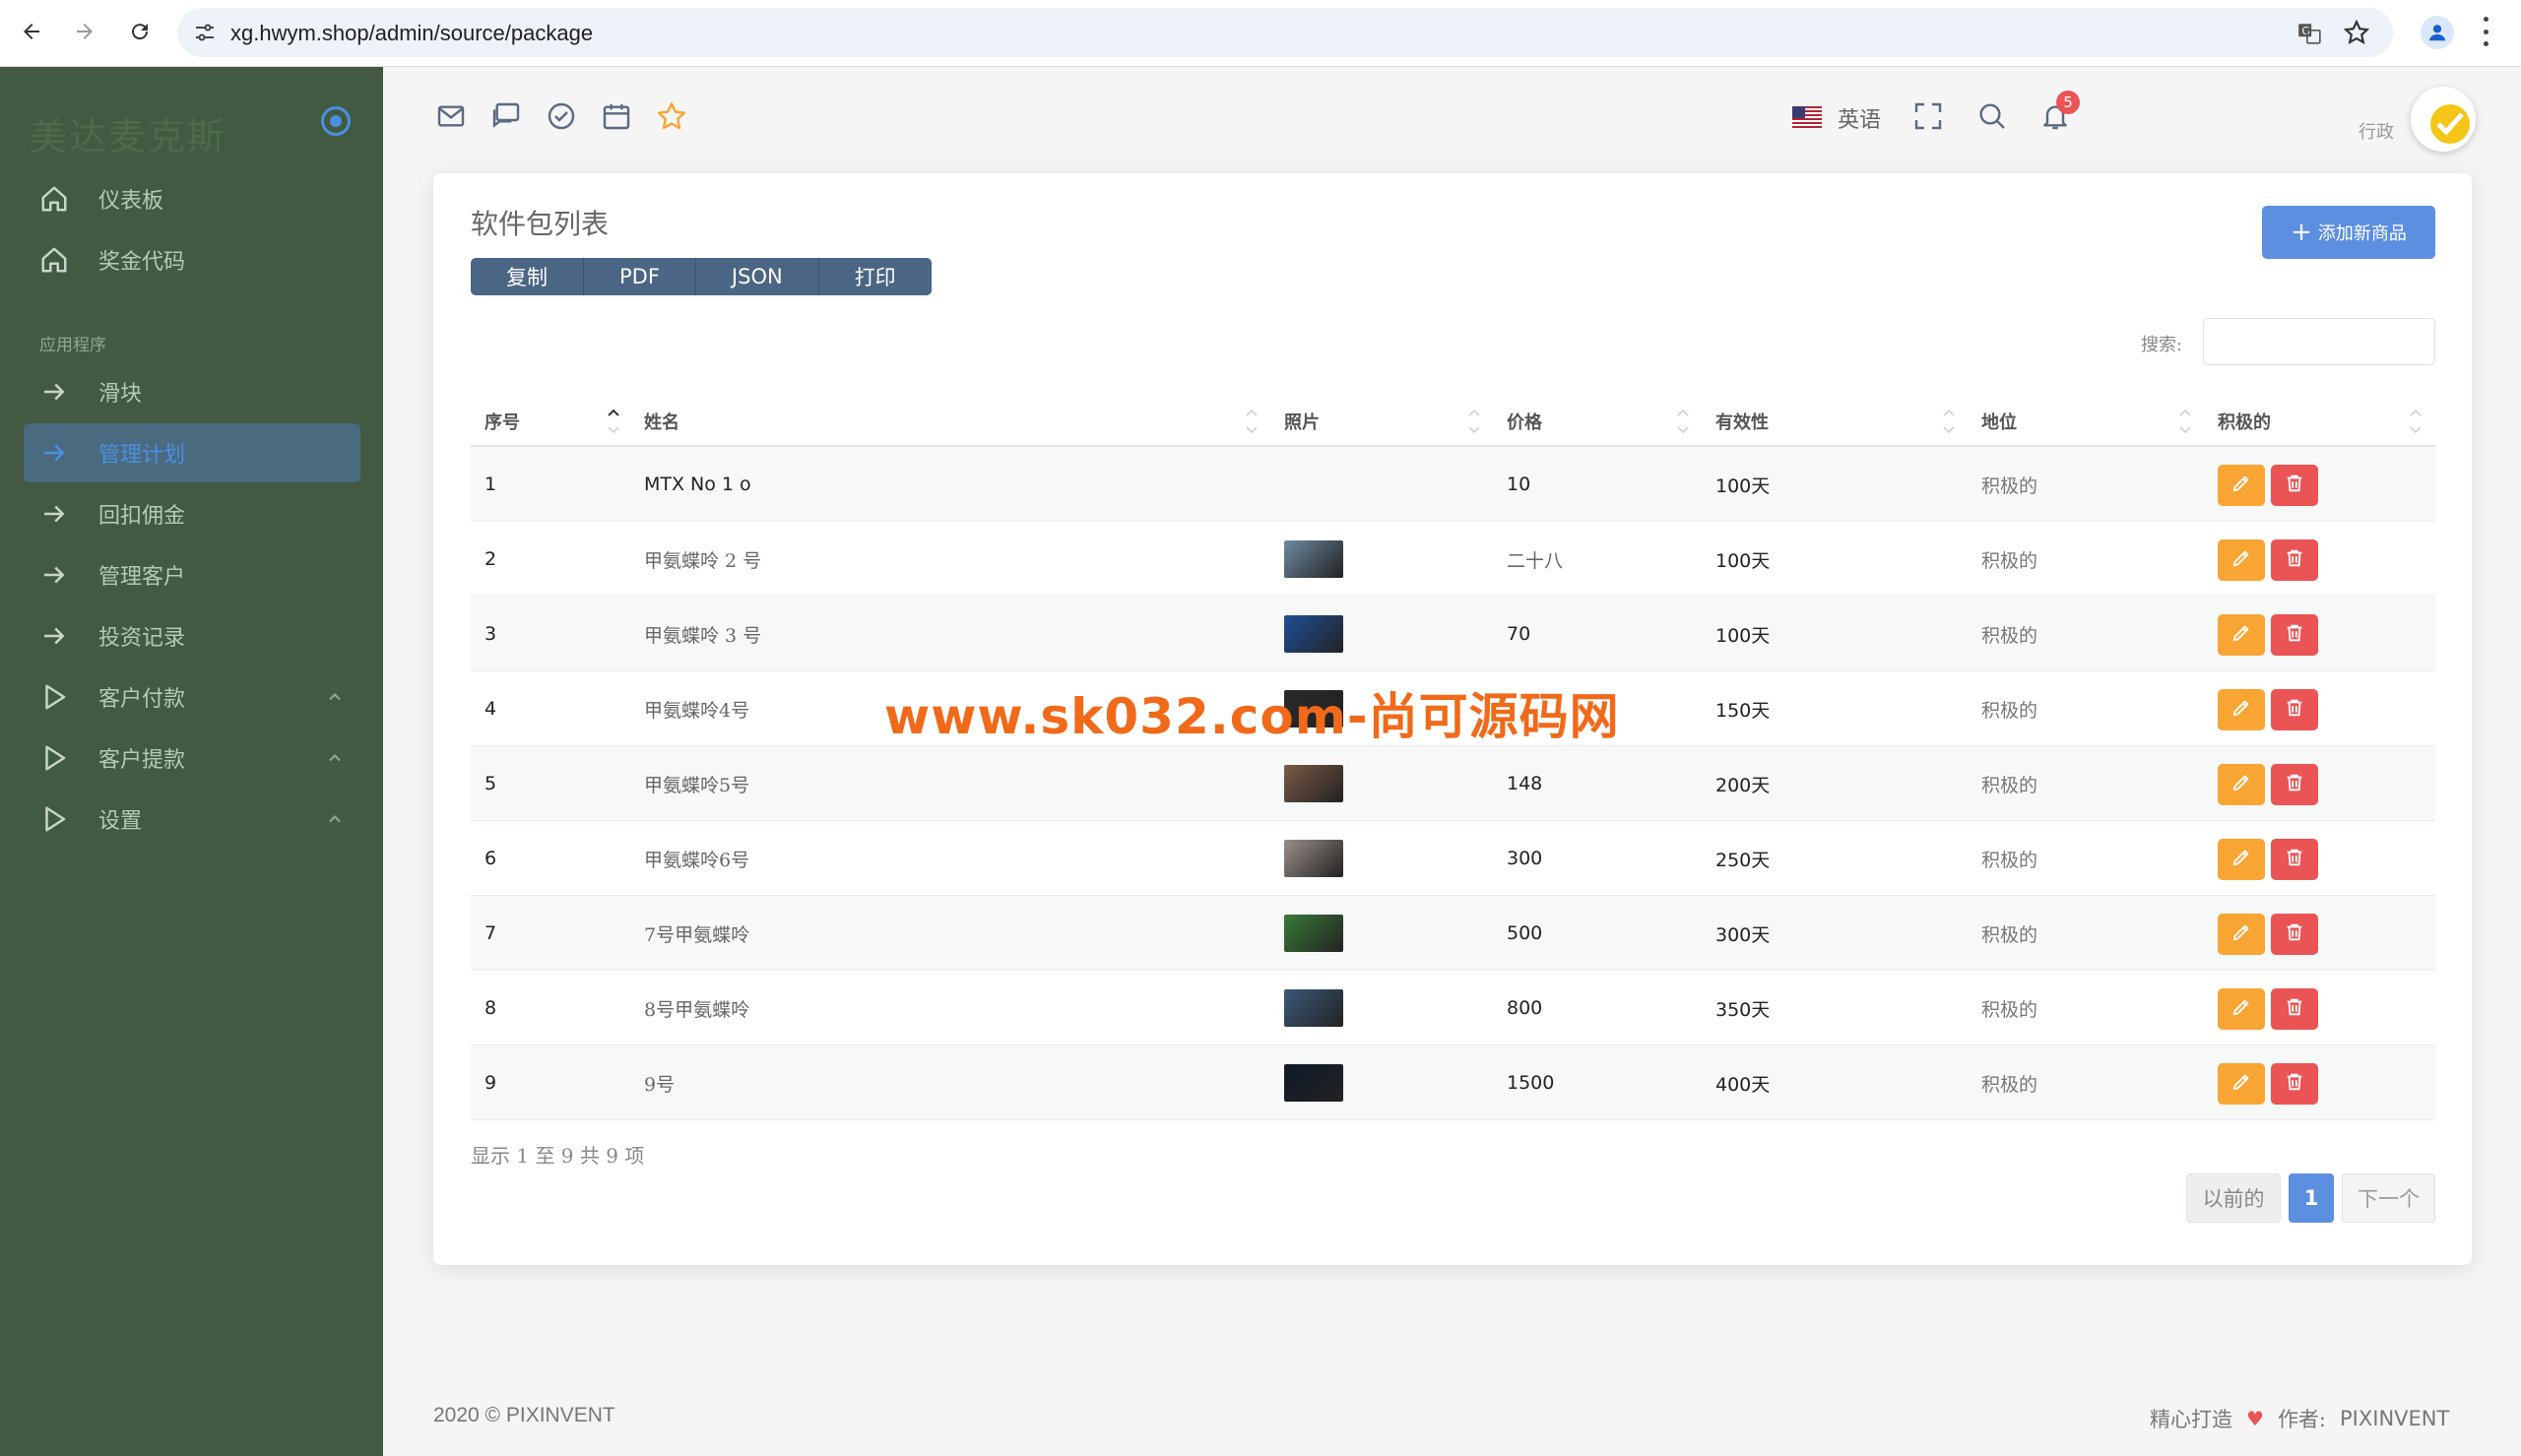  What do you see at coordinates (527, 276) in the screenshot?
I see `copy-button: 复制` at bounding box center [527, 276].